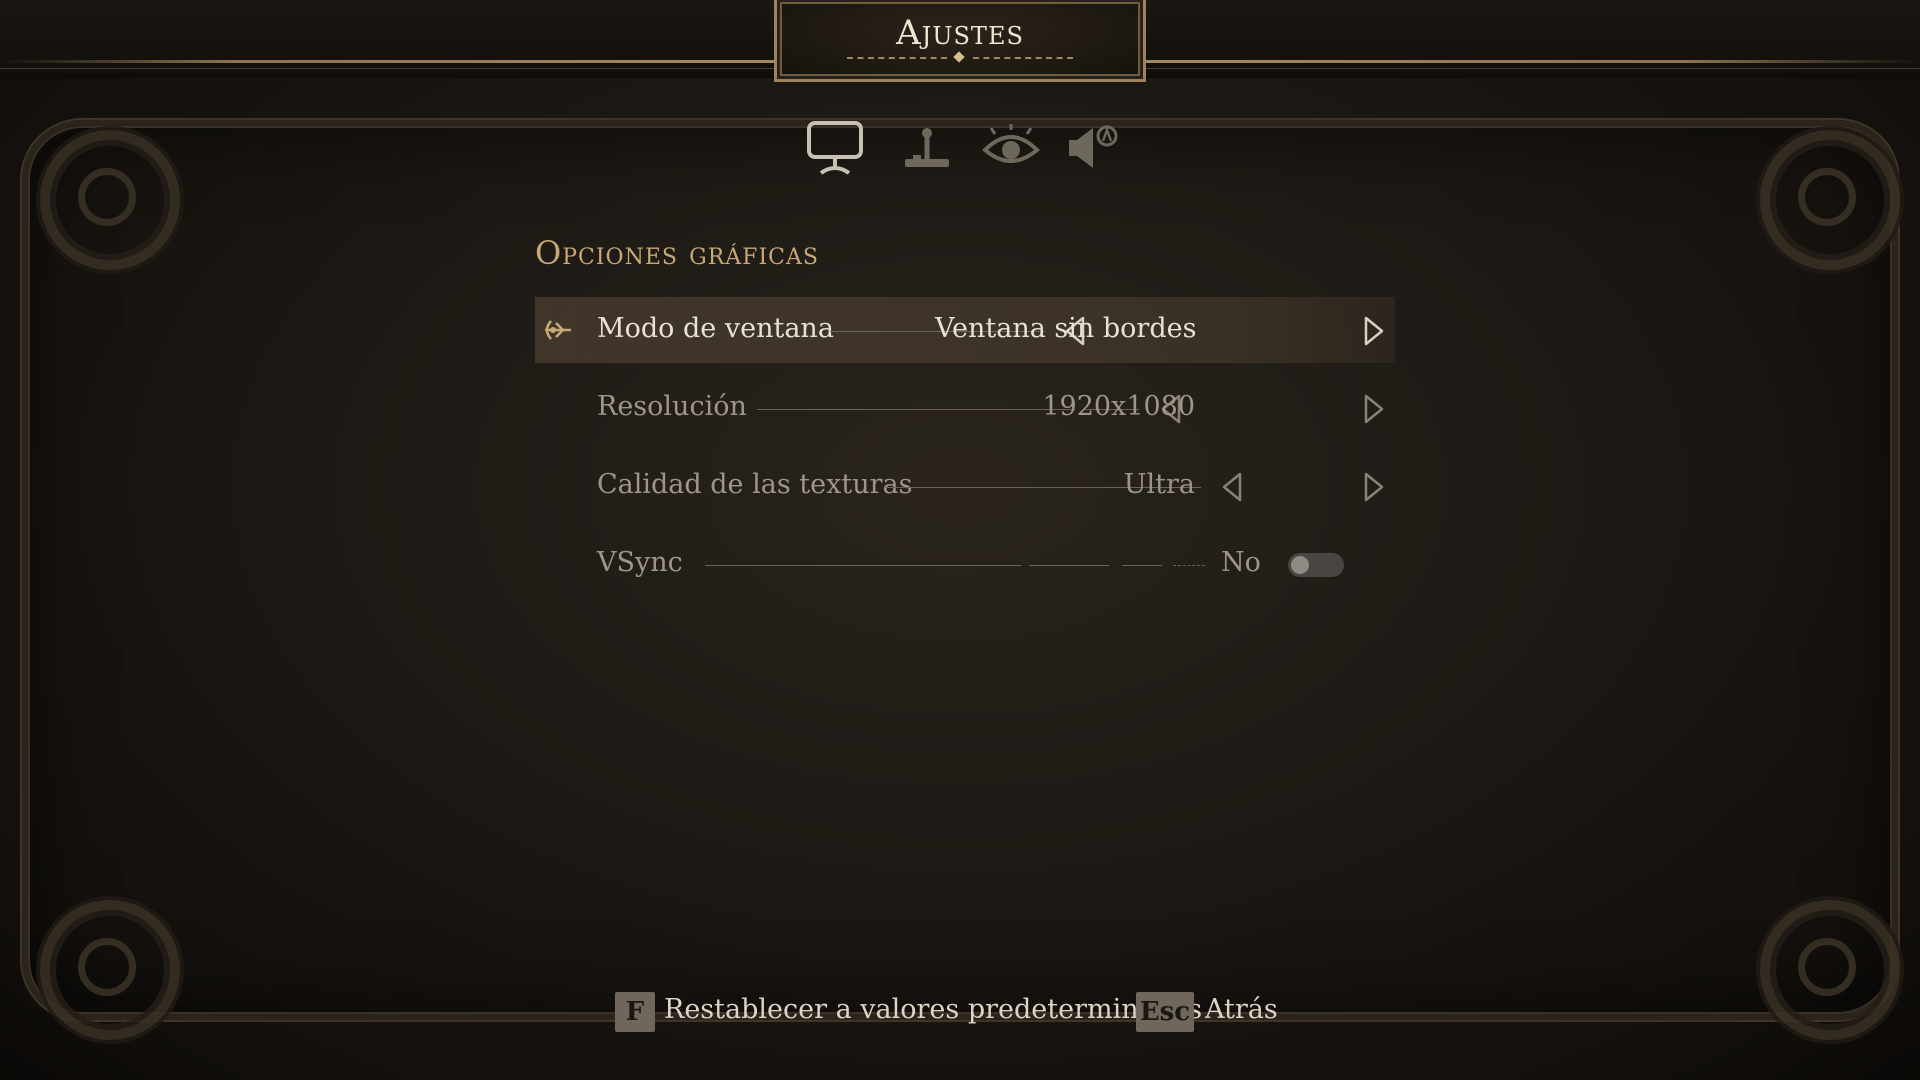 The width and height of the screenshot is (1920, 1080). What do you see at coordinates (715, 328) in the screenshot?
I see `setting-label: Modo de ventana` at bounding box center [715, 328].